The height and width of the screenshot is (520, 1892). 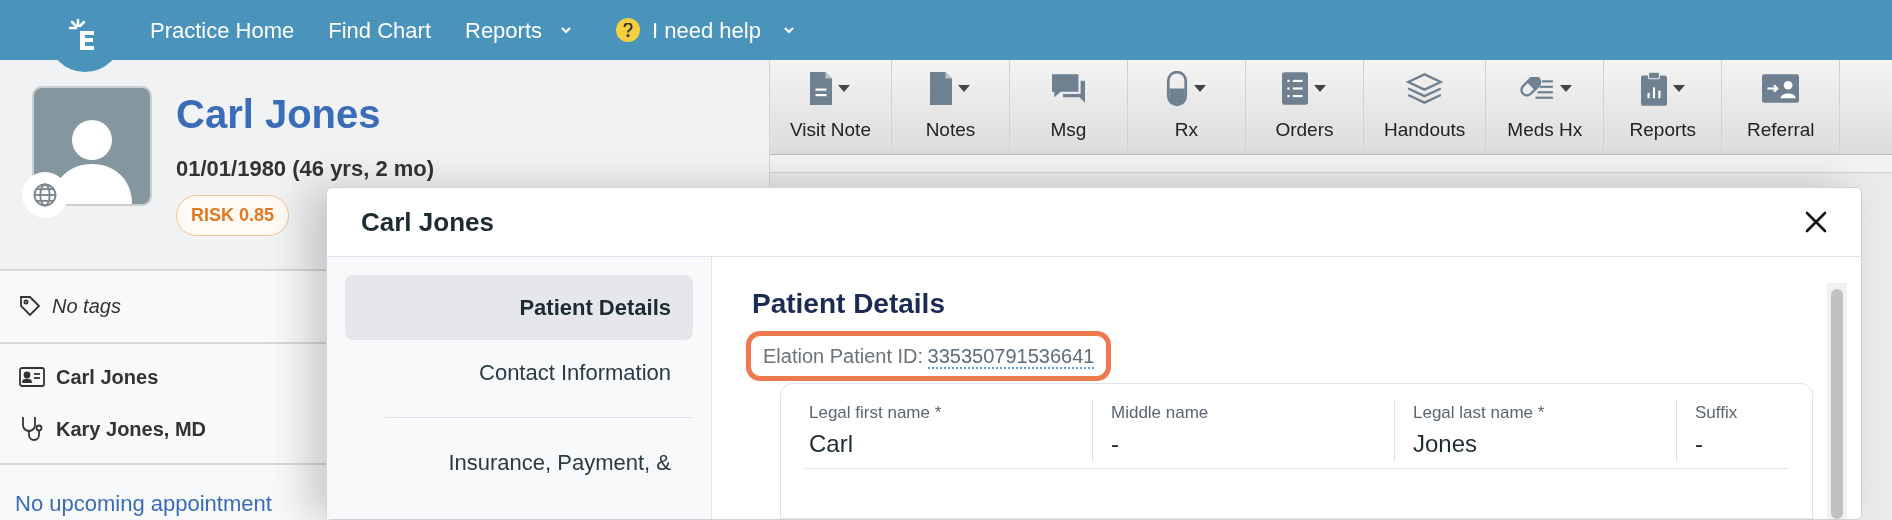 What do you see at coordinates (1816, 222) in the screenshot?
I see `close-icon` at bounding box center [1816, 222].